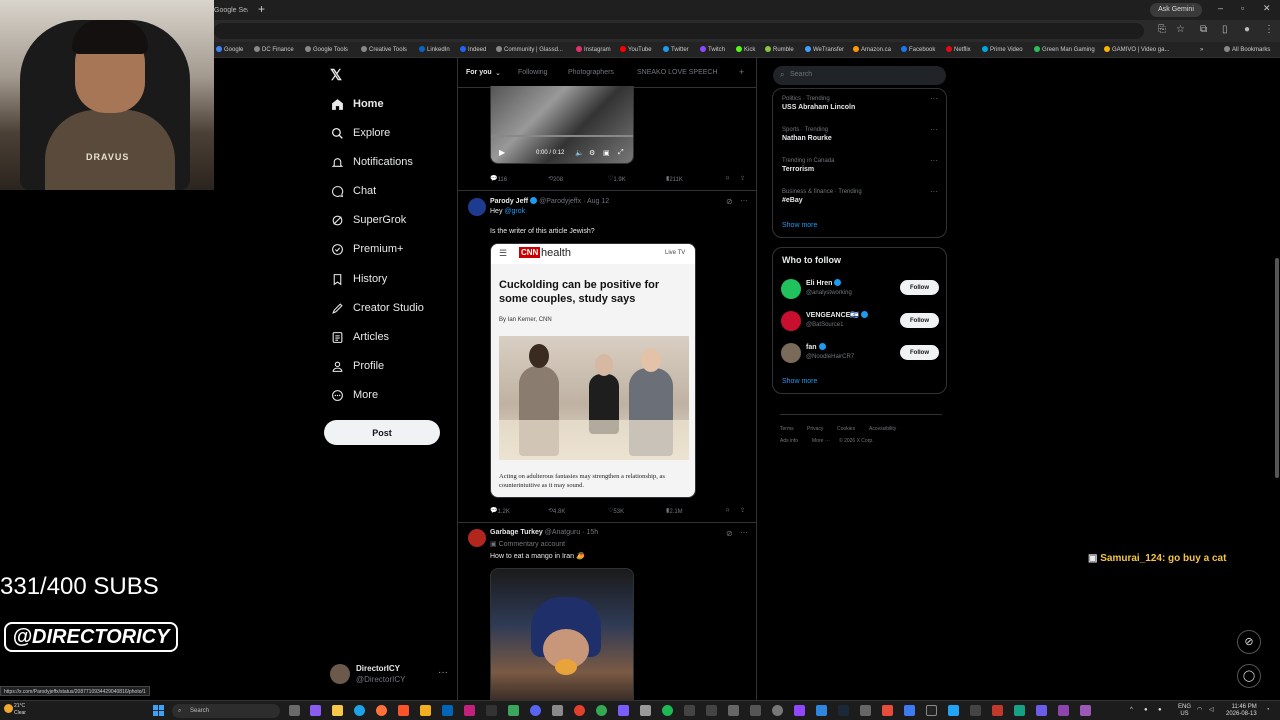 This screenshot has height=720, width=1280. I want to click on spotify-icon, so click(667, 710).